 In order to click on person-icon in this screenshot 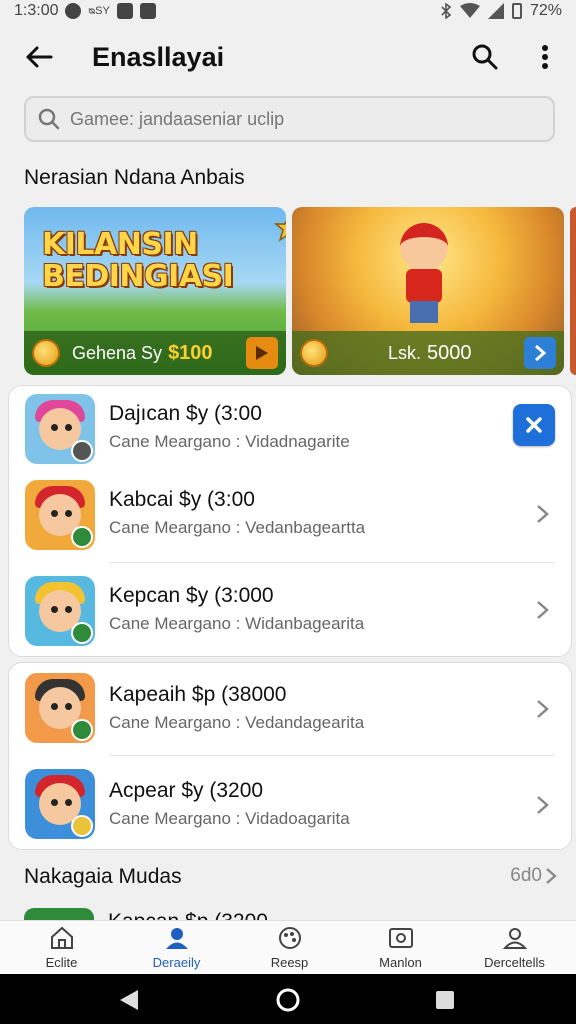, I will do `click(177, 938)`.